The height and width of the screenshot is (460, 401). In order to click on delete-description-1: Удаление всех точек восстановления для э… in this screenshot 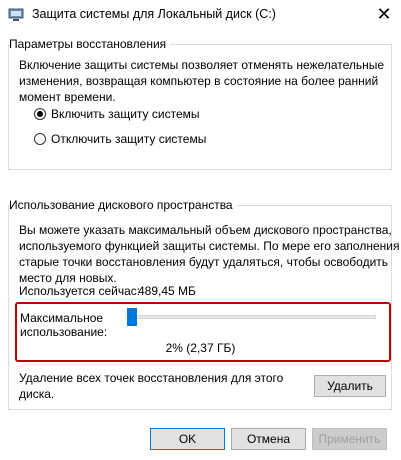, I will do `click(151, 378)`.